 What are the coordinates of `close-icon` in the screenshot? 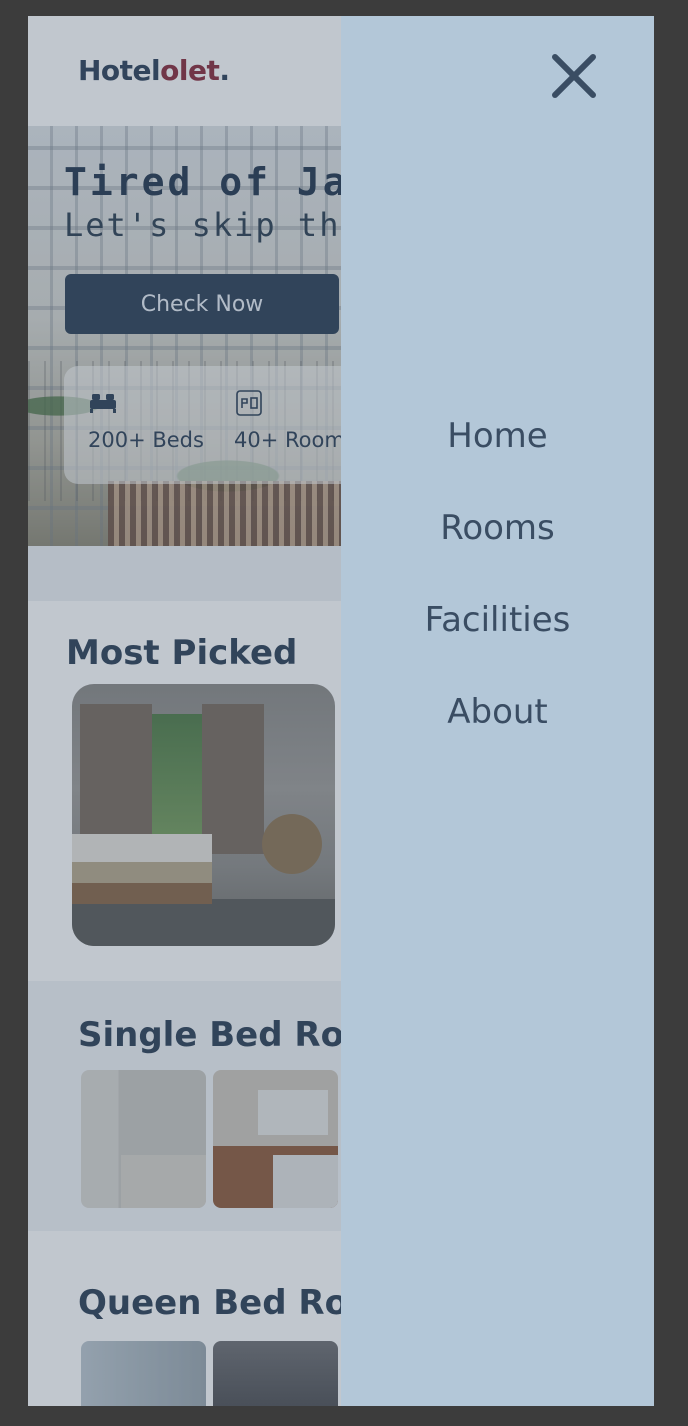 It's located at (574, 76).